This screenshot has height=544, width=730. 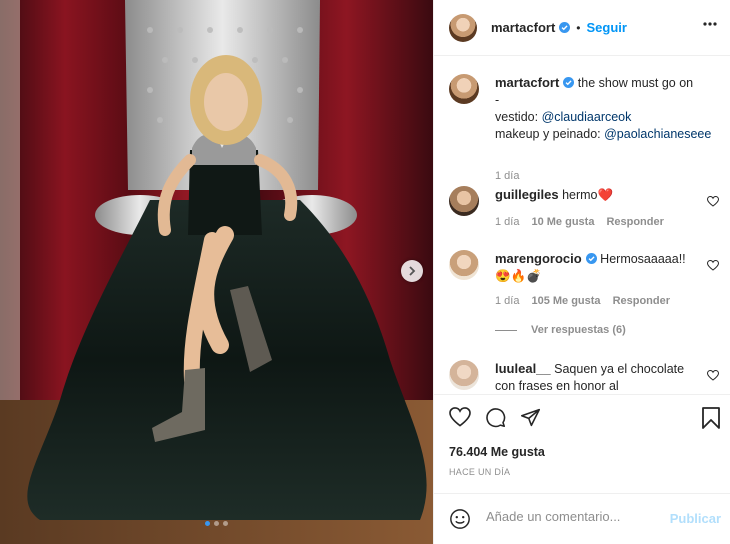 I want to click on comment-username: marengorocio, so click(x=538, y=258).